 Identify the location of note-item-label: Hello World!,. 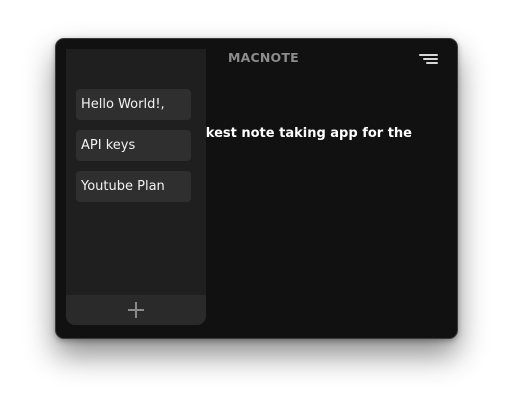
(123, 104).